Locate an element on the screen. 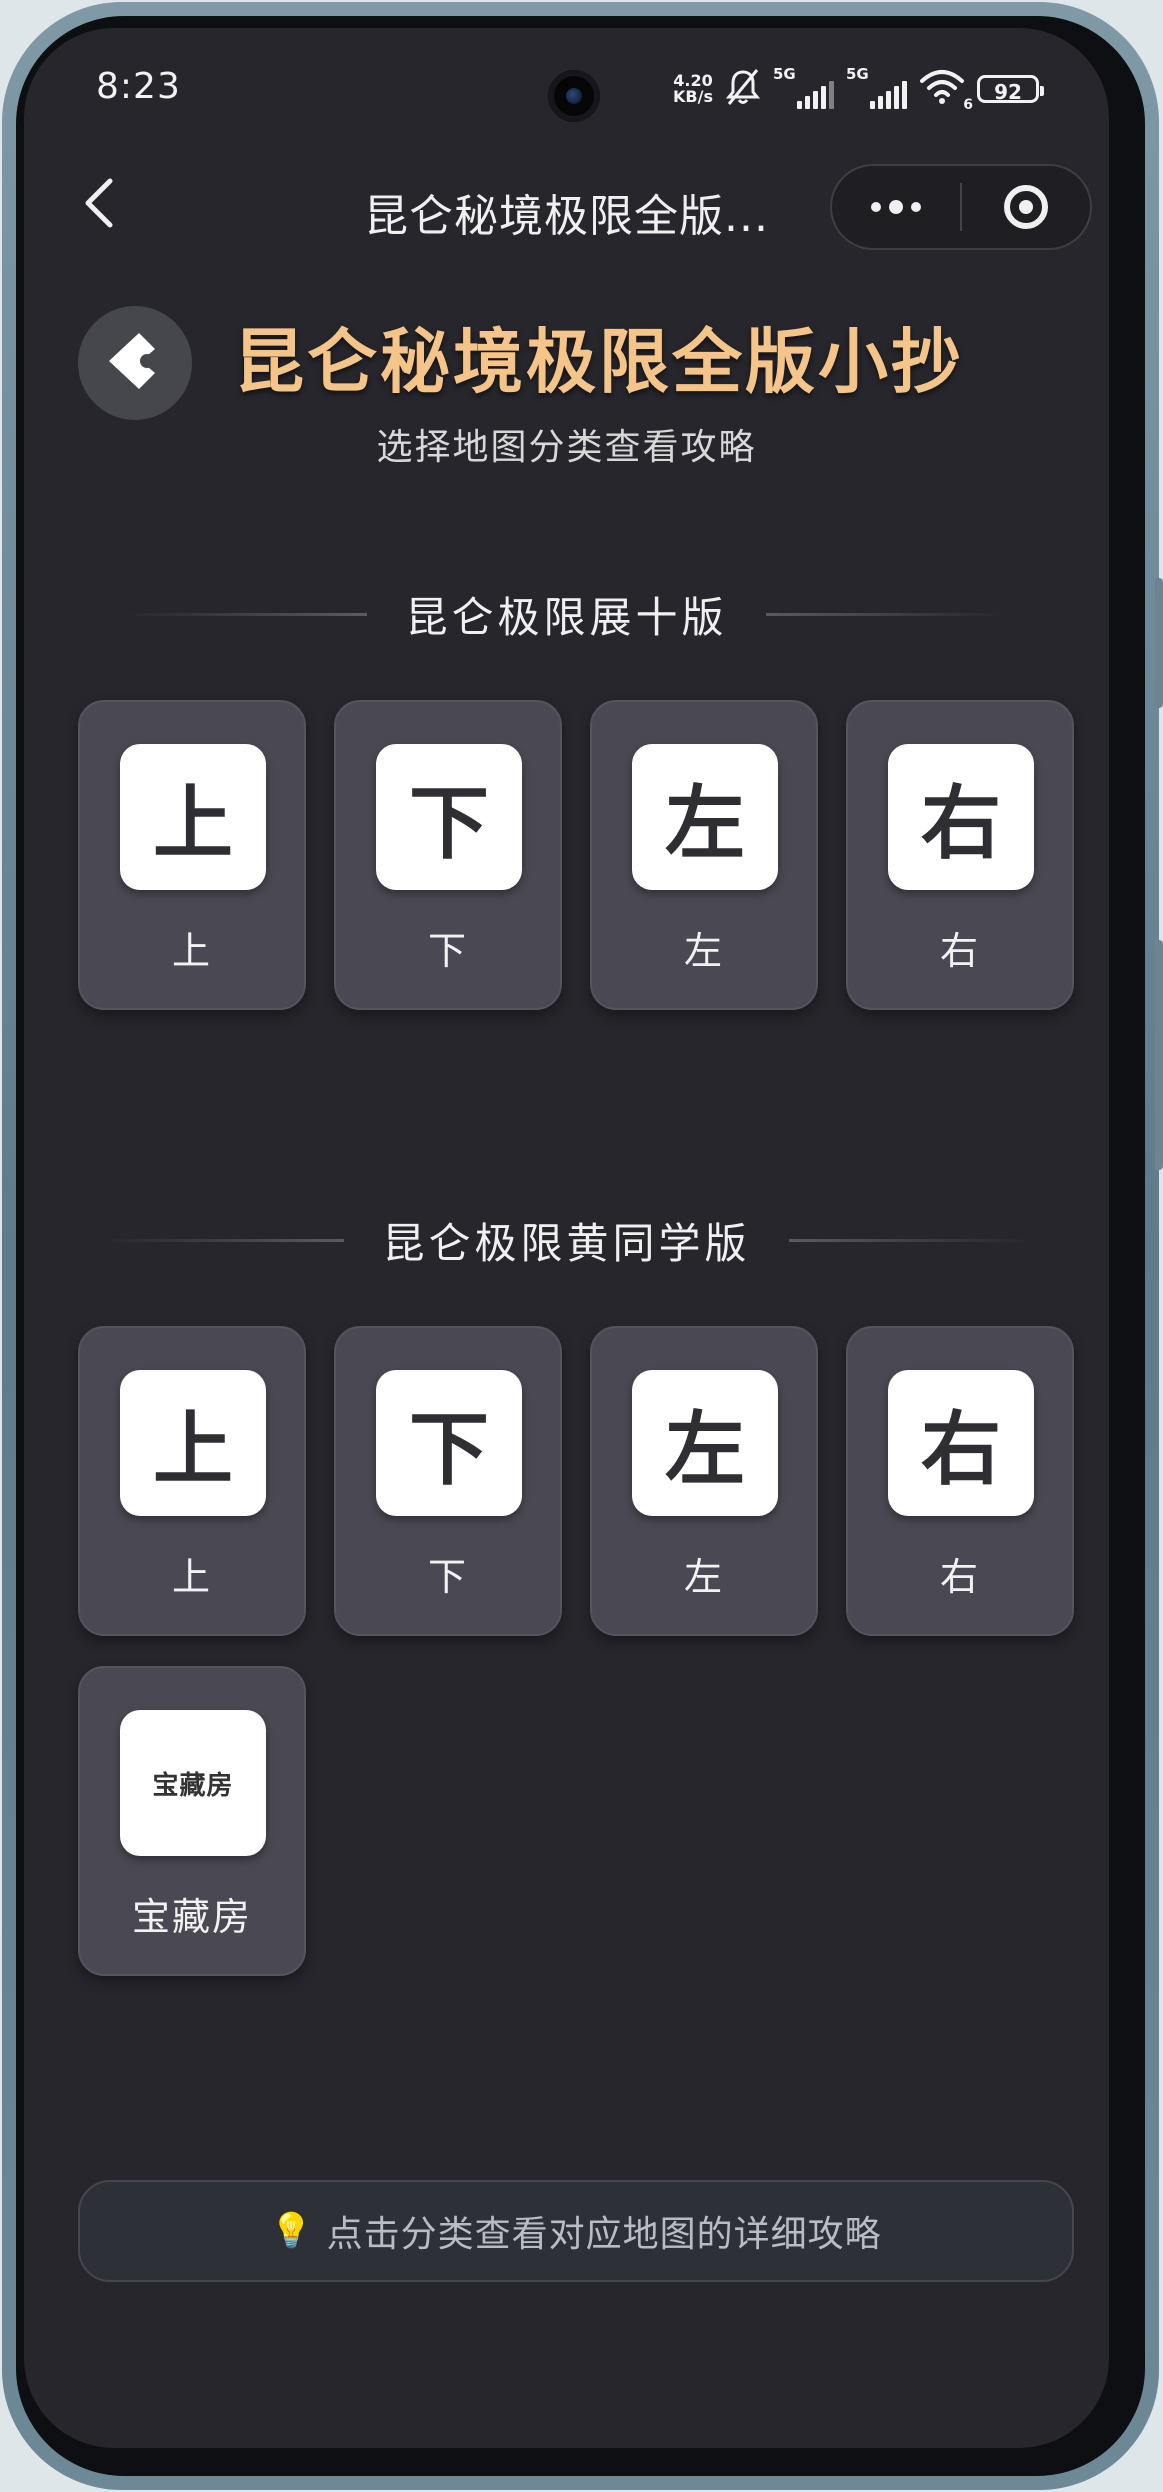 This screenshot has height=2492, width=1163. section-header: 昆仑极限黄同学版 is located at coordinates (566, 1240).